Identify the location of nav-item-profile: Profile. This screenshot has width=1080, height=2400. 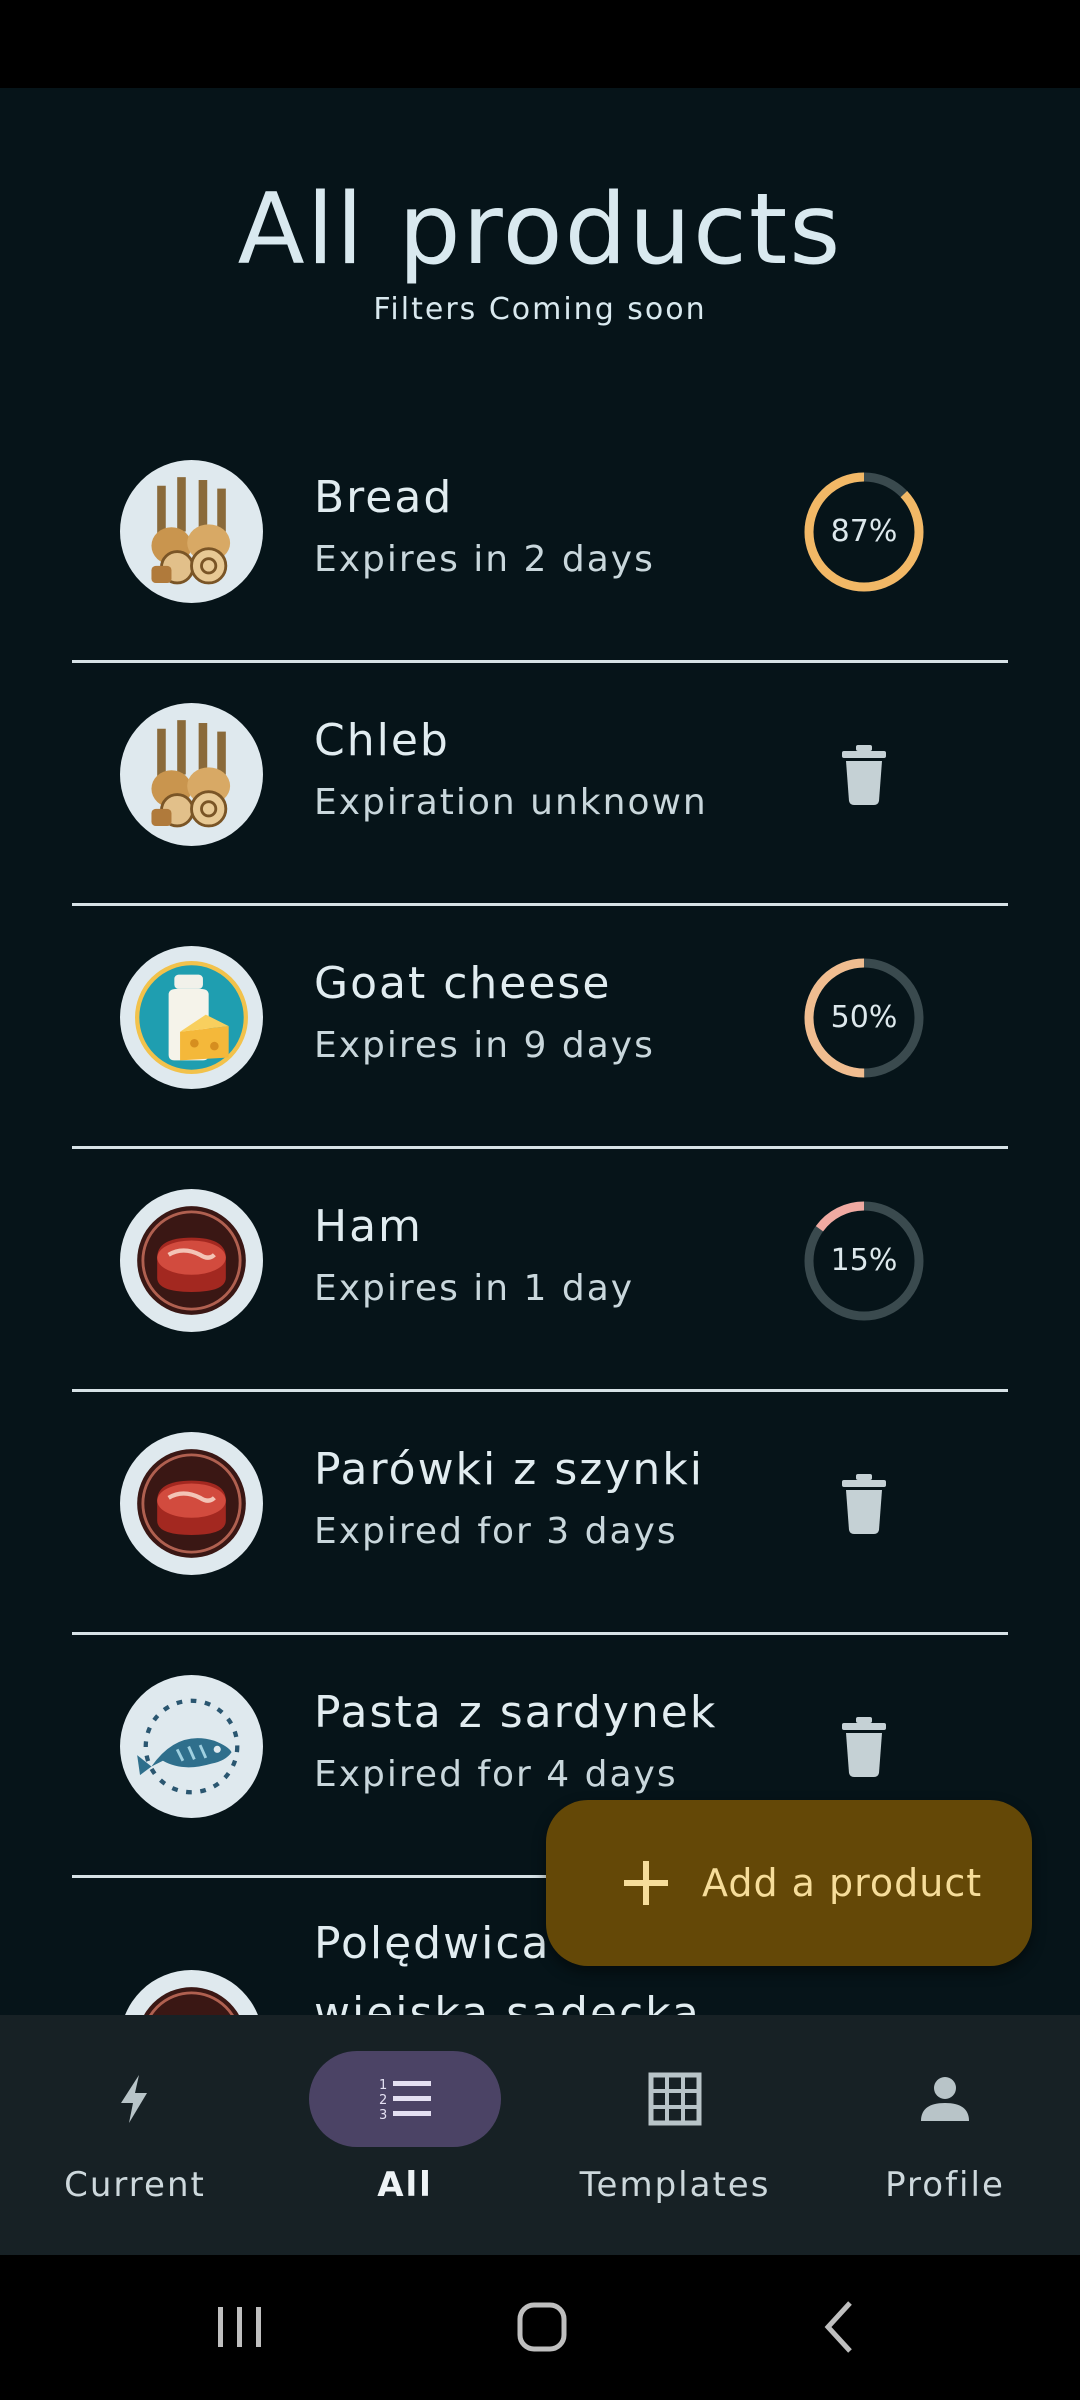
(945, 2135).